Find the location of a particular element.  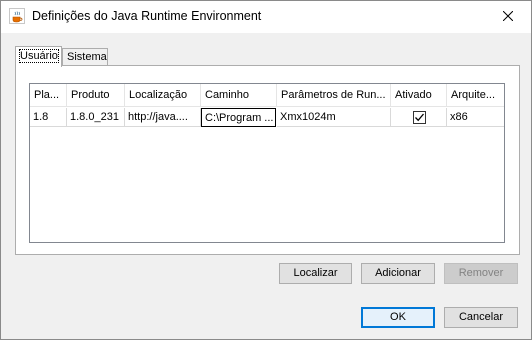

tab-sistema-label: Sistema is located at coordinates (87, 57).